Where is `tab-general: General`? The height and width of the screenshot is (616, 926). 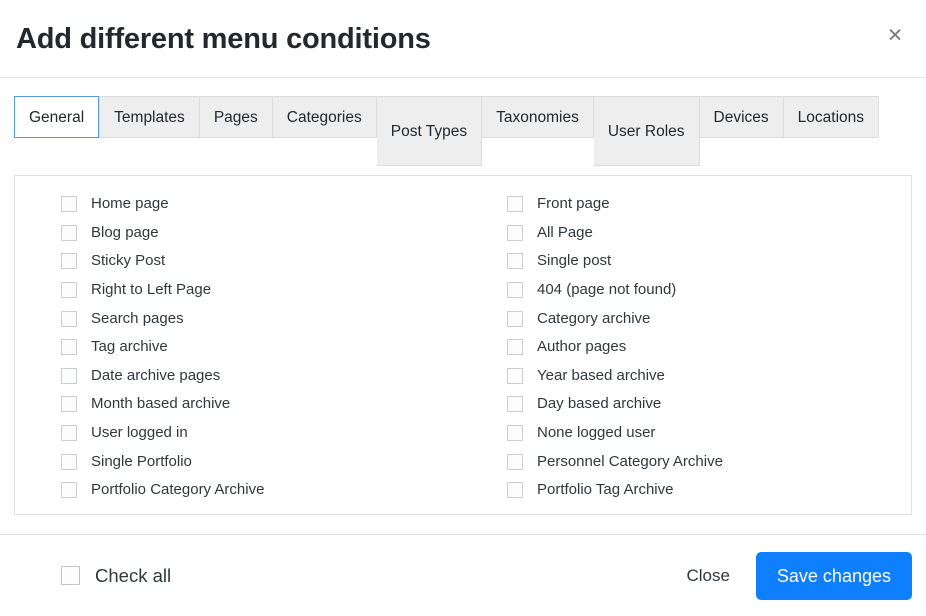
tab-general: General is located at coordinates (57, 117).